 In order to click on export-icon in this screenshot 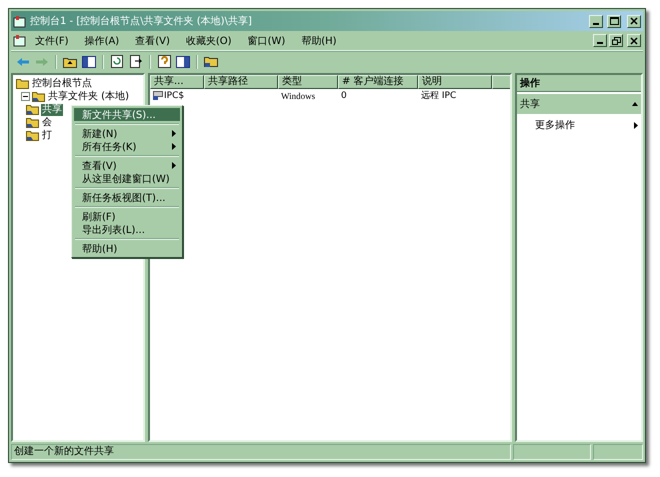, I will do `click(136, 62)`.